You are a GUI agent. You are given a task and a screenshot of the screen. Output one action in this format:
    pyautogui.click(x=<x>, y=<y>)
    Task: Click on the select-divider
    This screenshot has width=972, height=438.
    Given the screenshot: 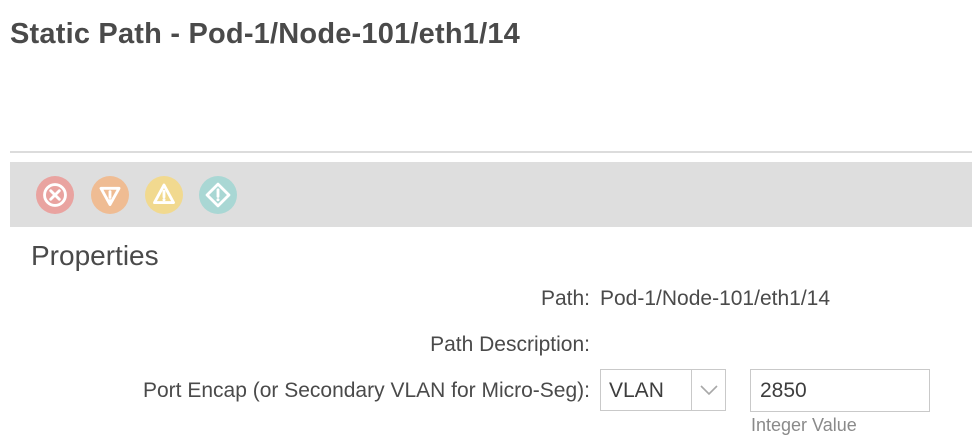 What is the action you would take?
    pyautogui.click(x=691, y=390)
    